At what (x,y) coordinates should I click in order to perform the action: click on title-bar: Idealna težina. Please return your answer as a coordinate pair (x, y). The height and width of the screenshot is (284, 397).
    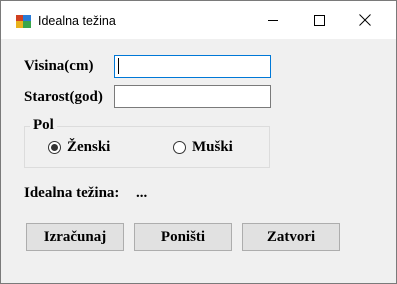
    Looking at the image, I should click on (198, 20).